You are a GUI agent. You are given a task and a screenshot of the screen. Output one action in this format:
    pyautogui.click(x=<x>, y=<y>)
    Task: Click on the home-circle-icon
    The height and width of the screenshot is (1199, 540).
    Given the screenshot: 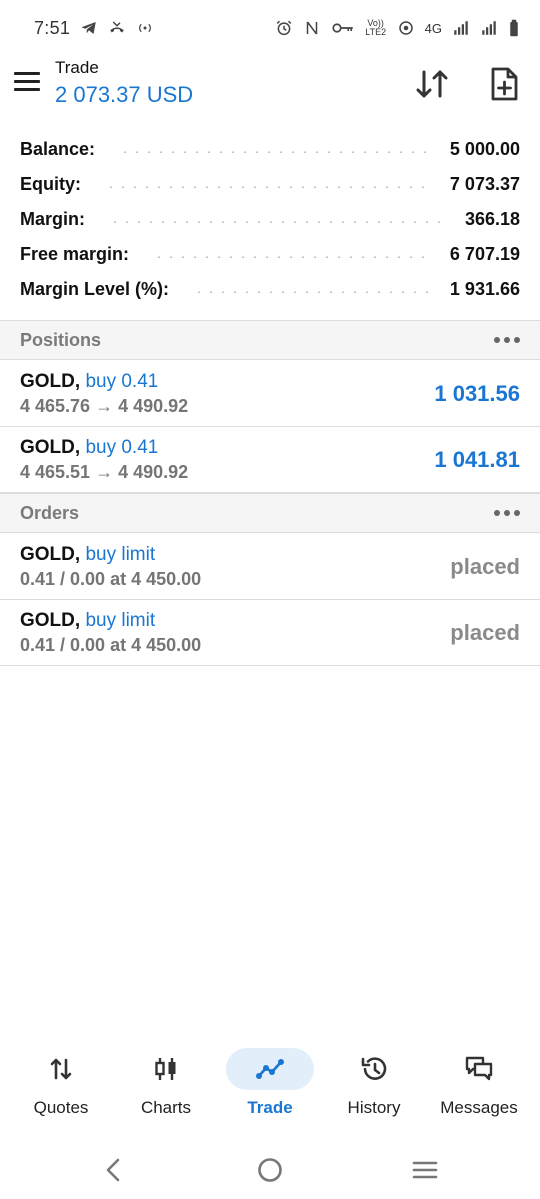 What is the action you would take?
    pyautogui.click(x=270, y=1170)
    